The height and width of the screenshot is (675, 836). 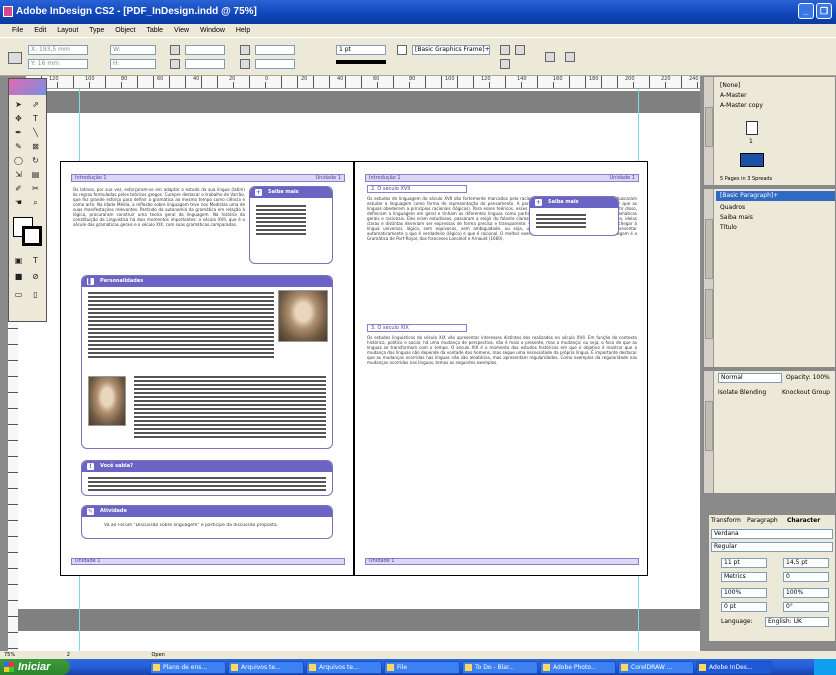 What do you see at coordinates (772, 534) in the screenshot?
I see `font-family-select: Verdana` at bounding box center [772, 534].